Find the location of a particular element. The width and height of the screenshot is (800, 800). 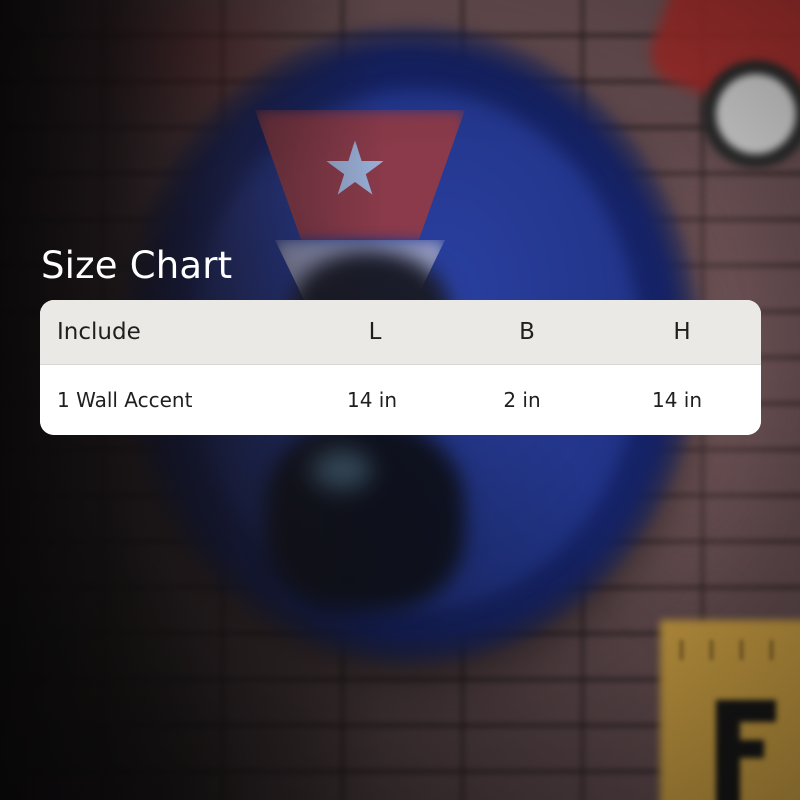

header-breadth: B is located at coordinates (527, 332).